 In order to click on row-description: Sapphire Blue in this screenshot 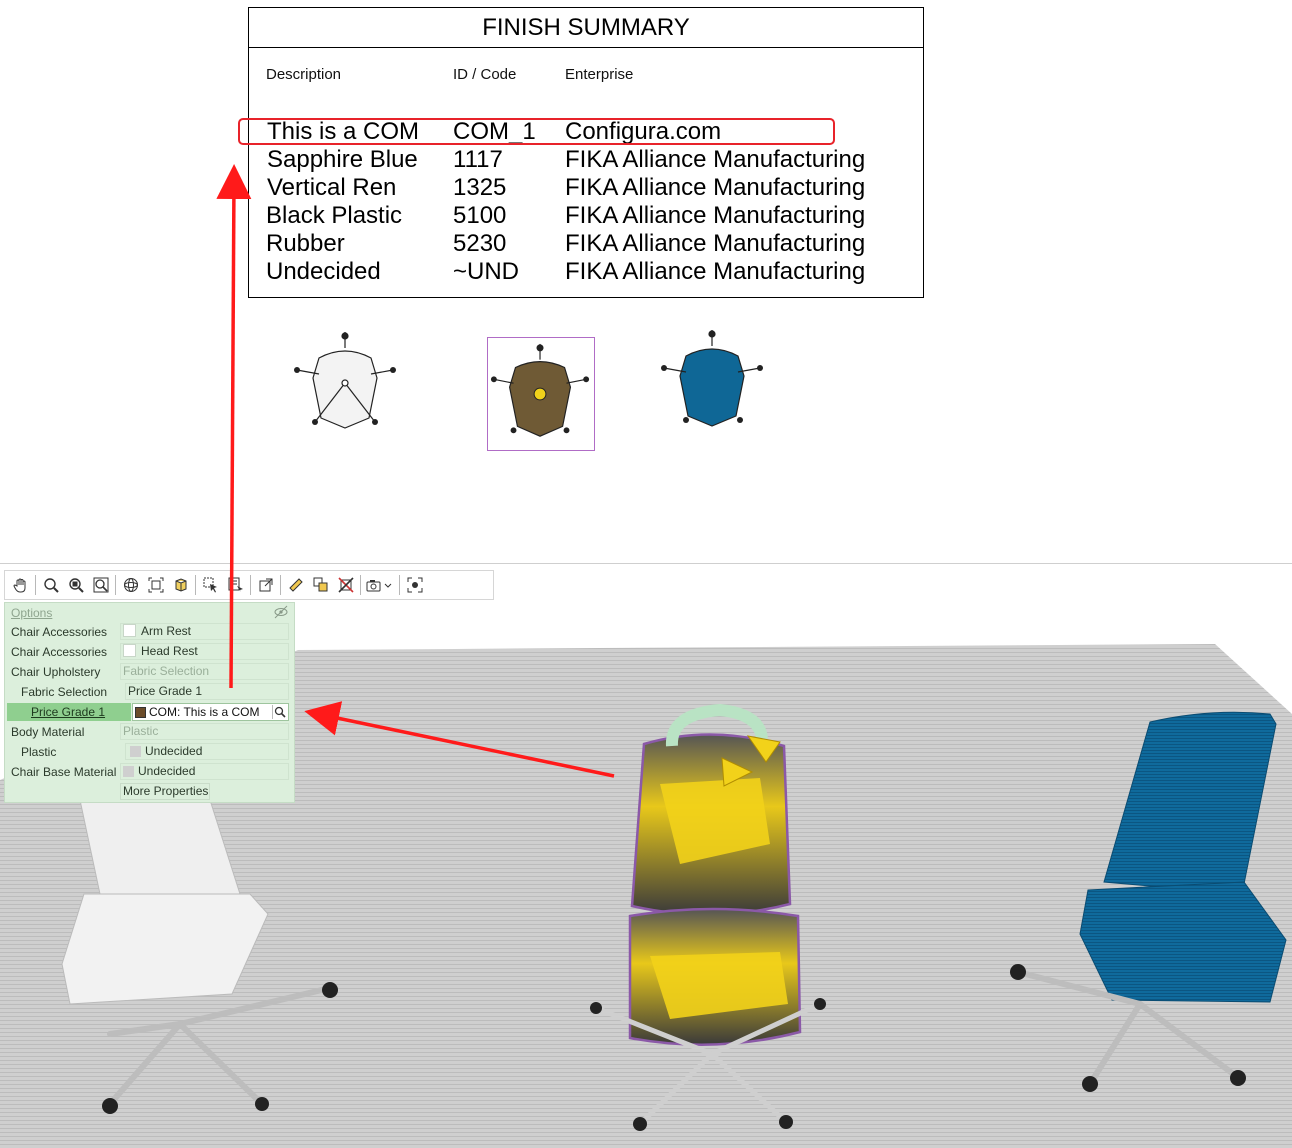, I will do `click(342, 159)`.